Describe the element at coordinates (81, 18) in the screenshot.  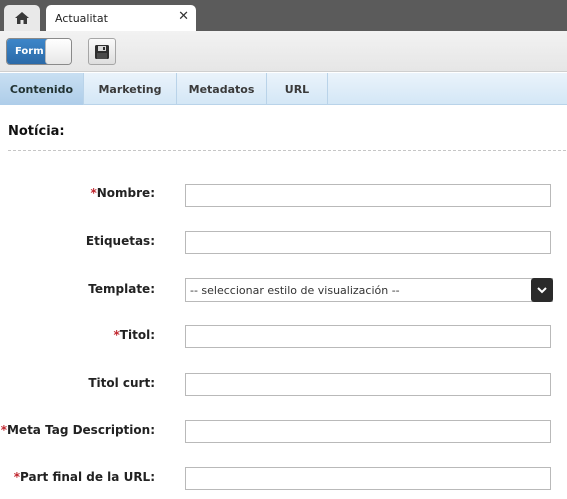
I see `document-tab-title: Actualitat` at that location.